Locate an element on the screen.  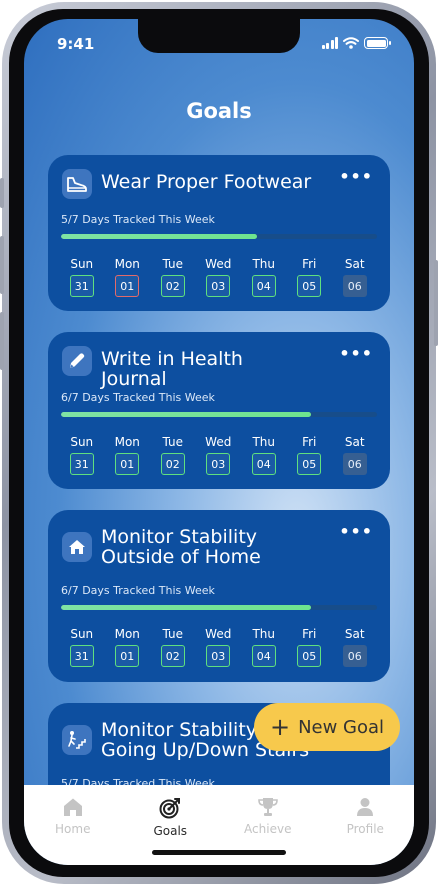
day-name: Fri is located at coordinates (309, 442).